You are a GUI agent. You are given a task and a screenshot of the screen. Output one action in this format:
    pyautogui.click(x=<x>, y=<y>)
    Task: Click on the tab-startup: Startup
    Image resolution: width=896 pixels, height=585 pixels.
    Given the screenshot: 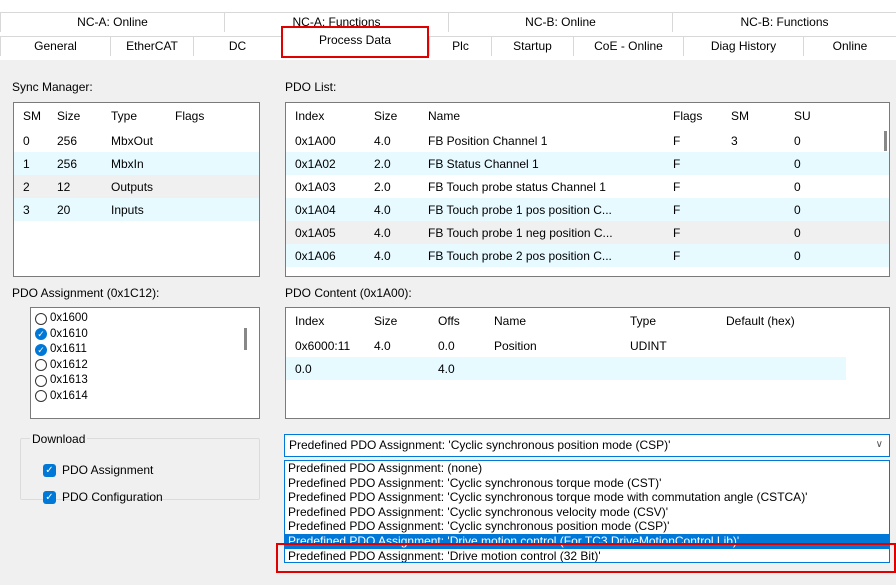 What is the action you would take?
    pyautogui.click(x=532, y=46)
    